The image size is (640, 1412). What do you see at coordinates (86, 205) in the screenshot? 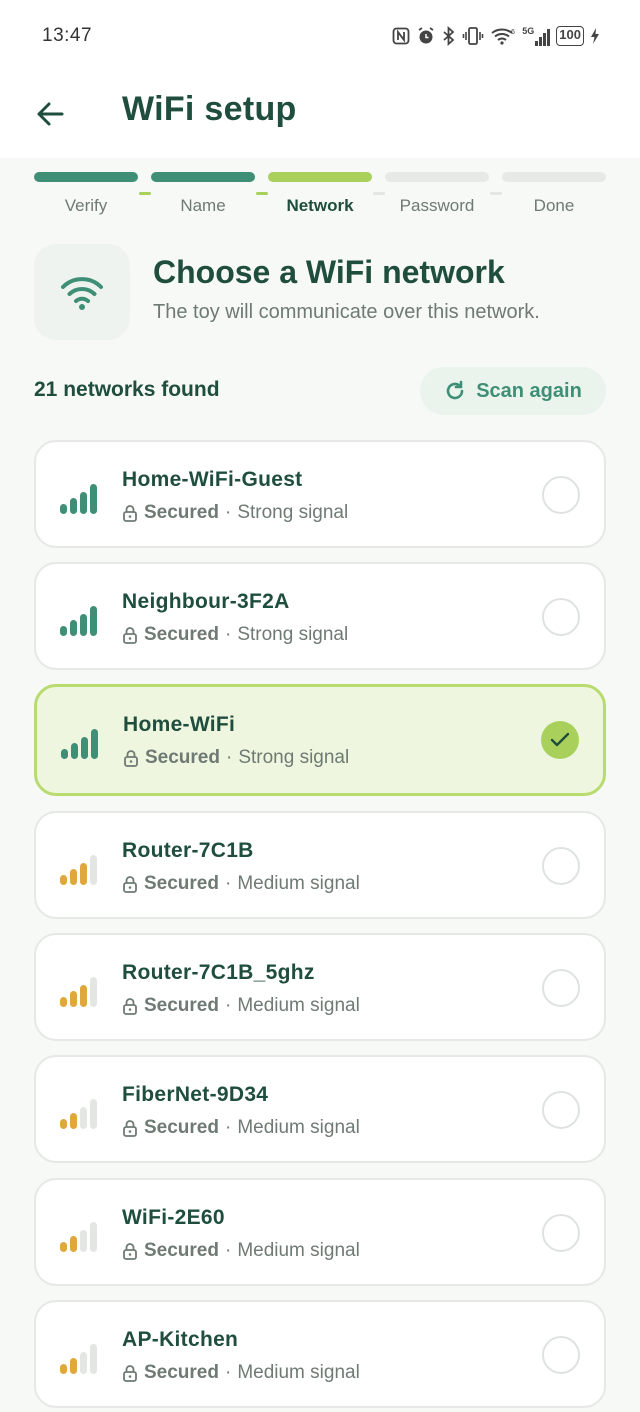
I see `step-label: Verify` at bounding box center [86, 205].